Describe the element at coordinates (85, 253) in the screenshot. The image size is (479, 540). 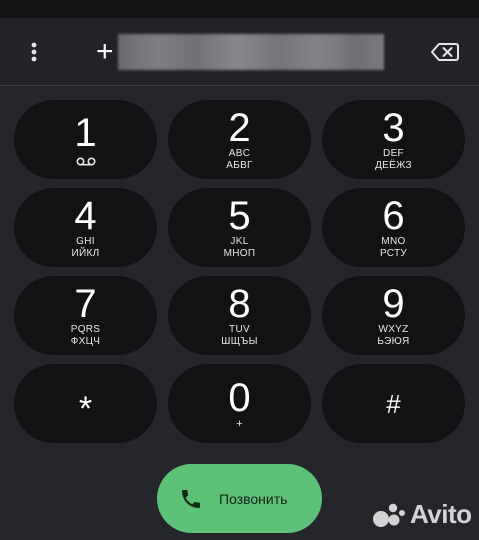
I see `key-letters-cyrillic: ИЙКЛ` at that location.